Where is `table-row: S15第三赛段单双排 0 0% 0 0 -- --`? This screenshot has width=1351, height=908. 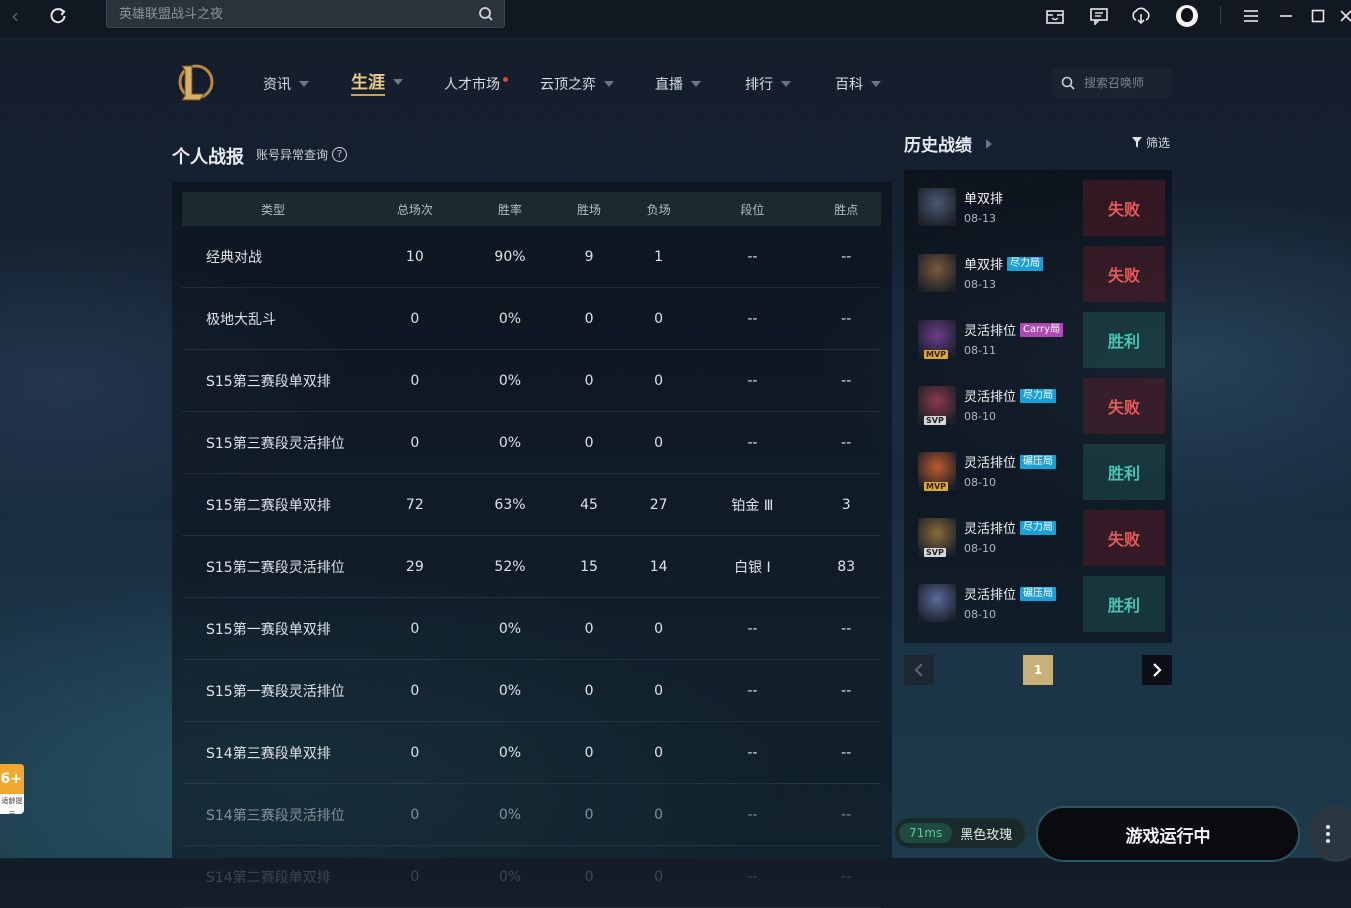
table-row: S15第三赛段单双排 0 0% 0 0 -- -- is located at coordinates (531, 380).